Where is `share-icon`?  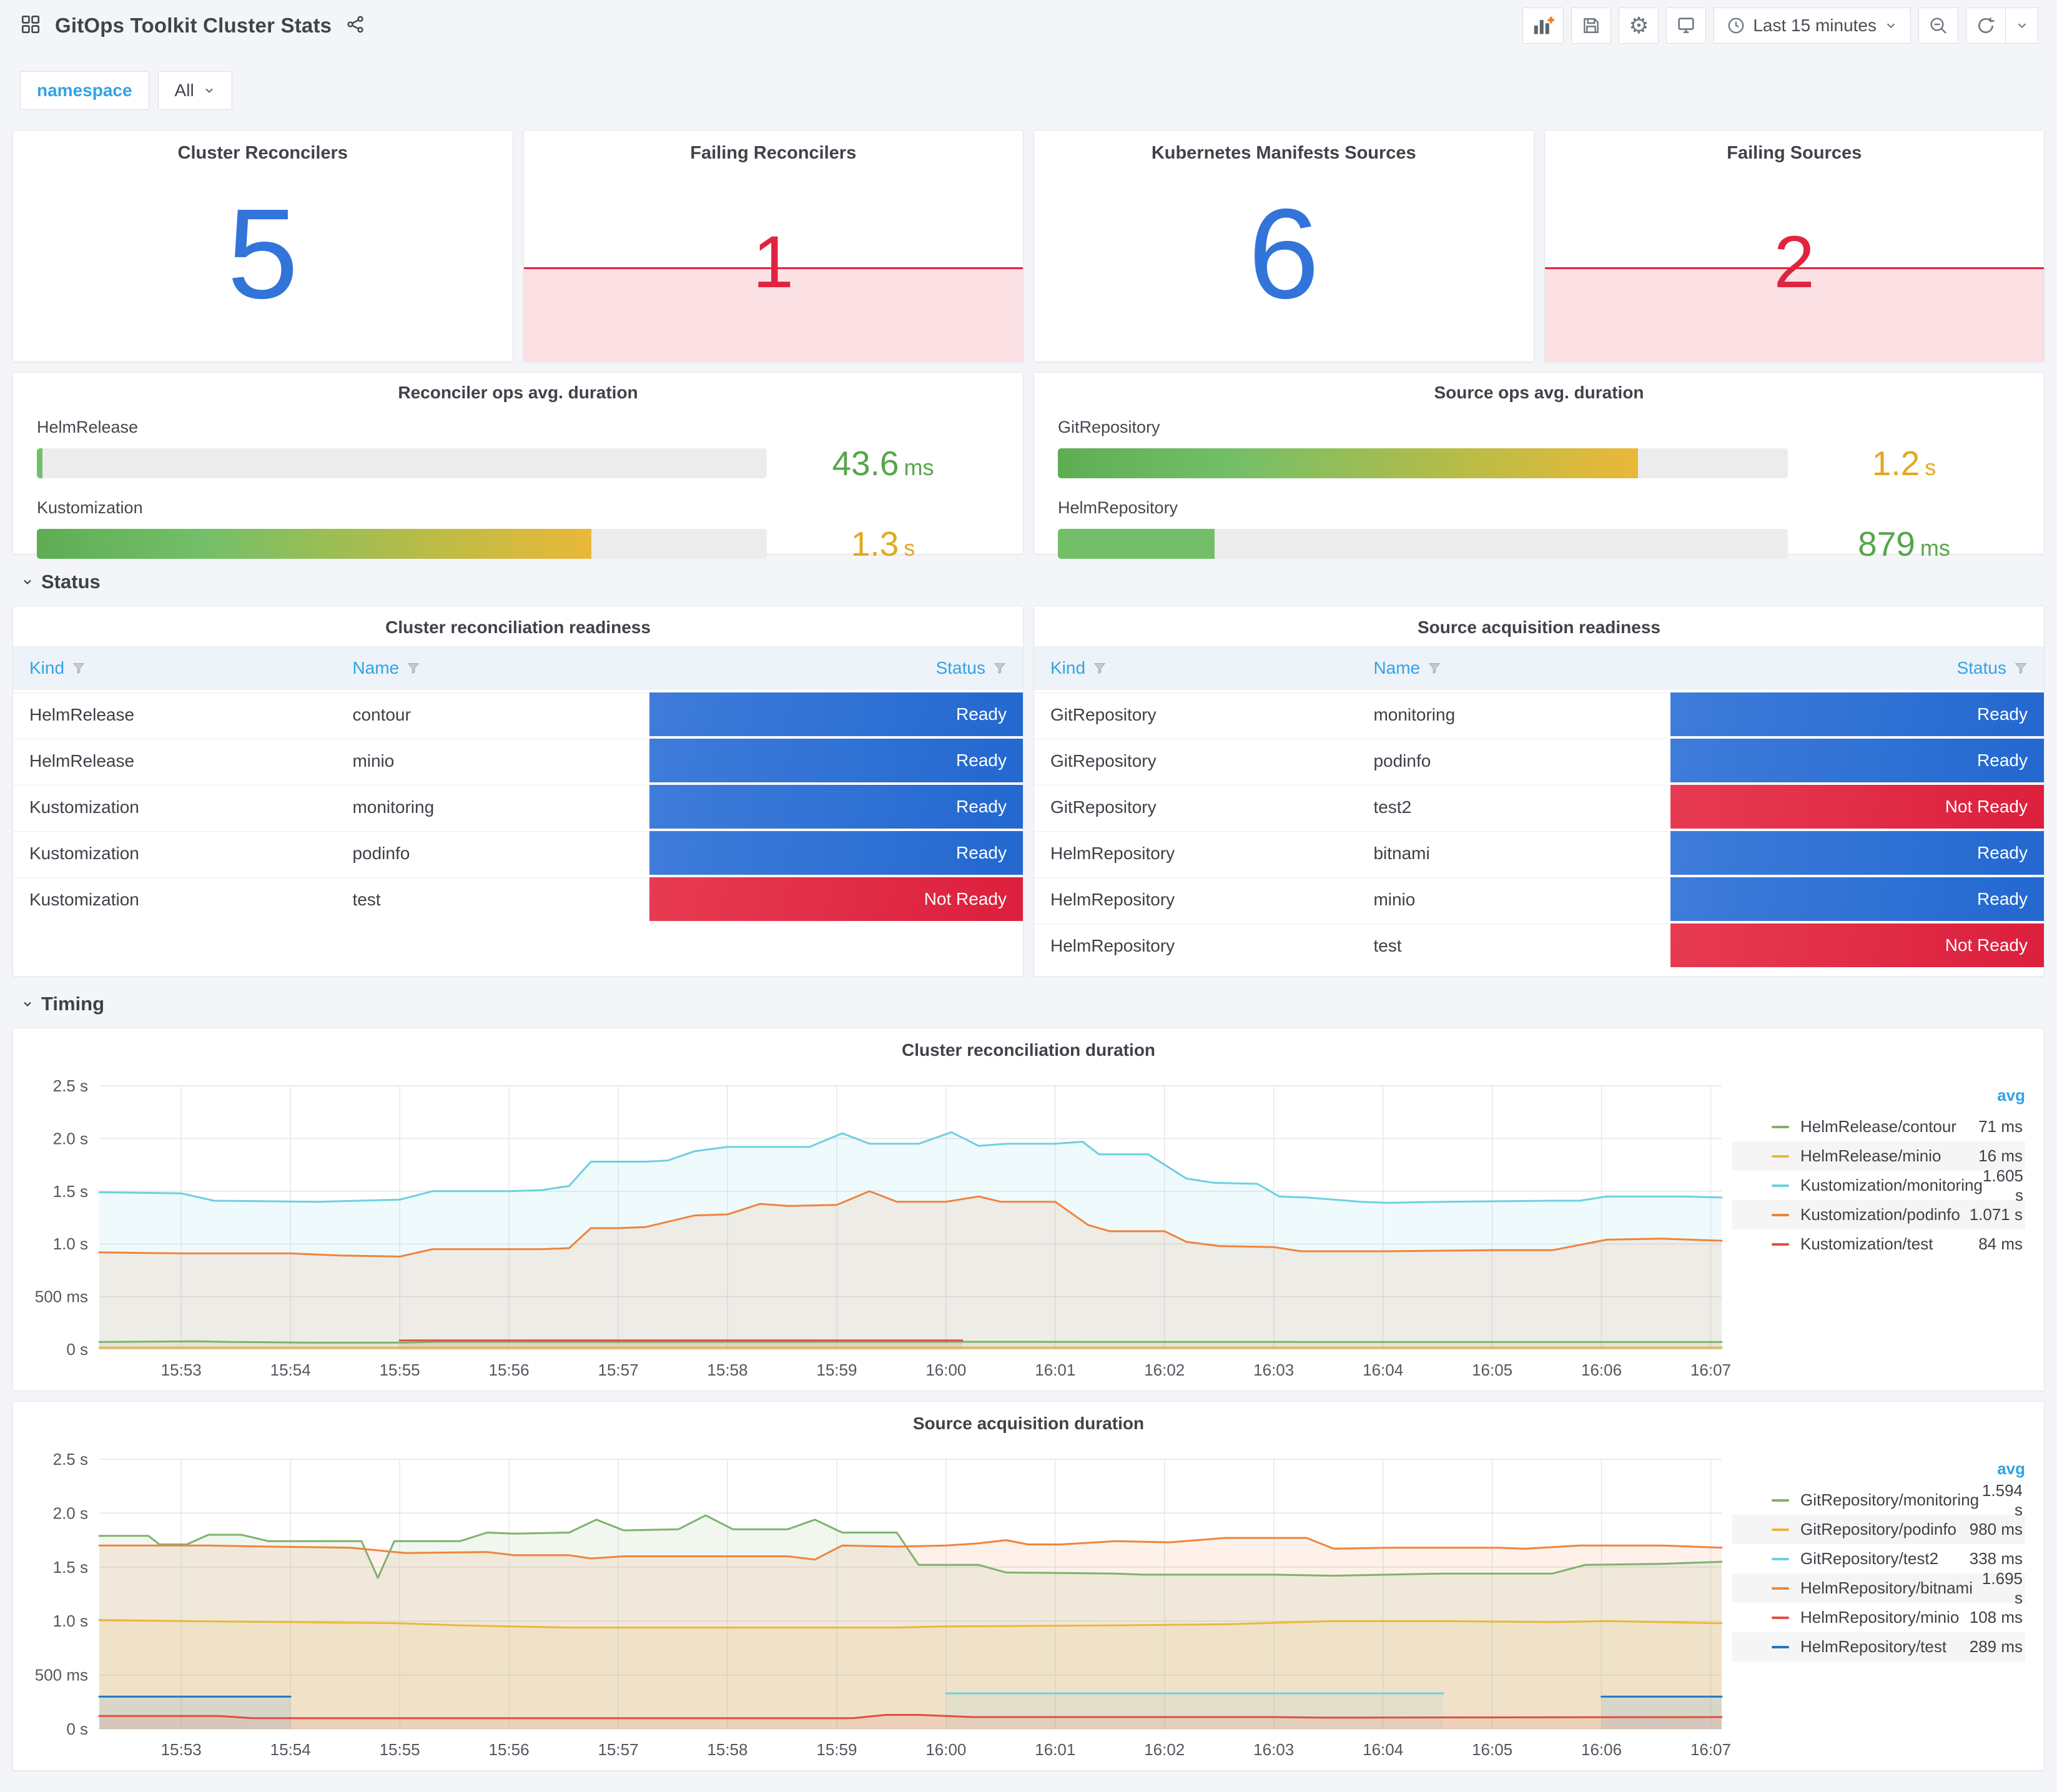 share-icon is located at coordinates (355, 25).